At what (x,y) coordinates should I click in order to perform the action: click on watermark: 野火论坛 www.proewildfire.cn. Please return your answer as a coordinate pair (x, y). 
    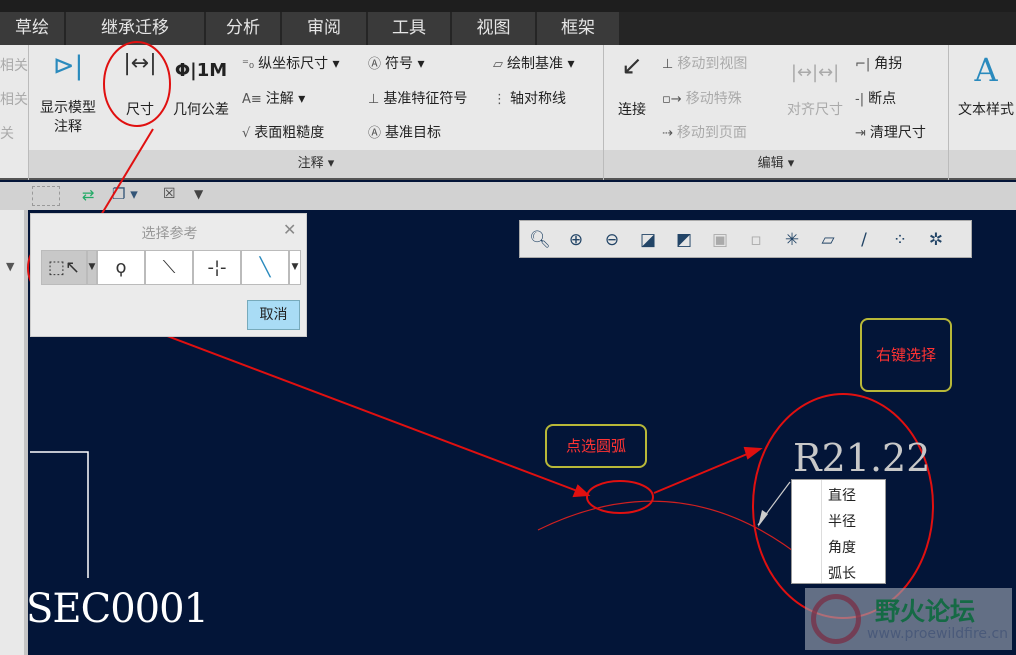
    Looking at the image, I should click on (908, 619).